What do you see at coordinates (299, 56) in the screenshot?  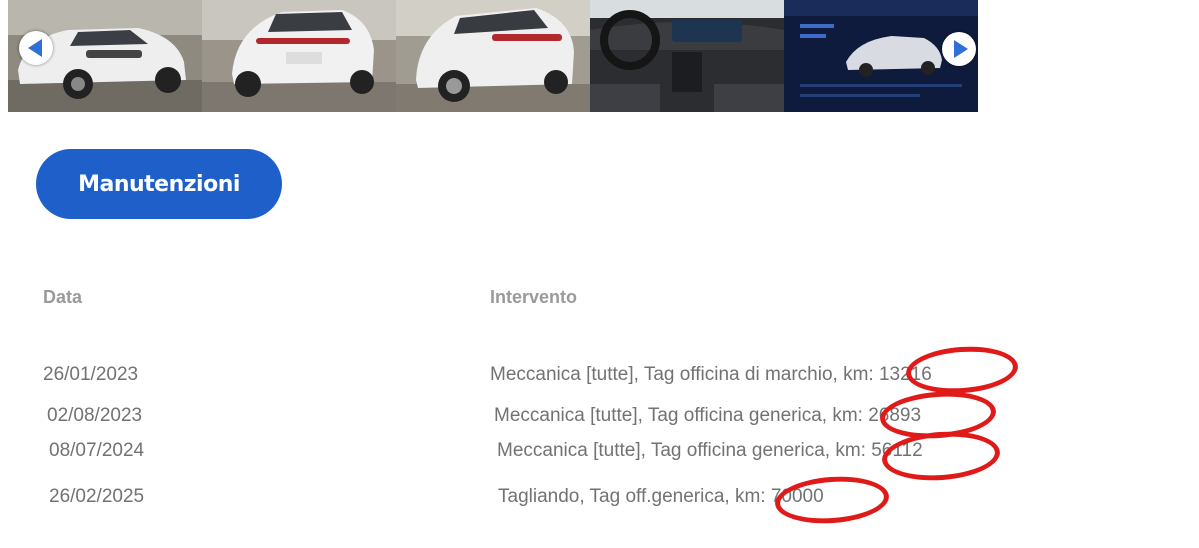 I see `photo-car-rear` at bounding box center [299, 56].